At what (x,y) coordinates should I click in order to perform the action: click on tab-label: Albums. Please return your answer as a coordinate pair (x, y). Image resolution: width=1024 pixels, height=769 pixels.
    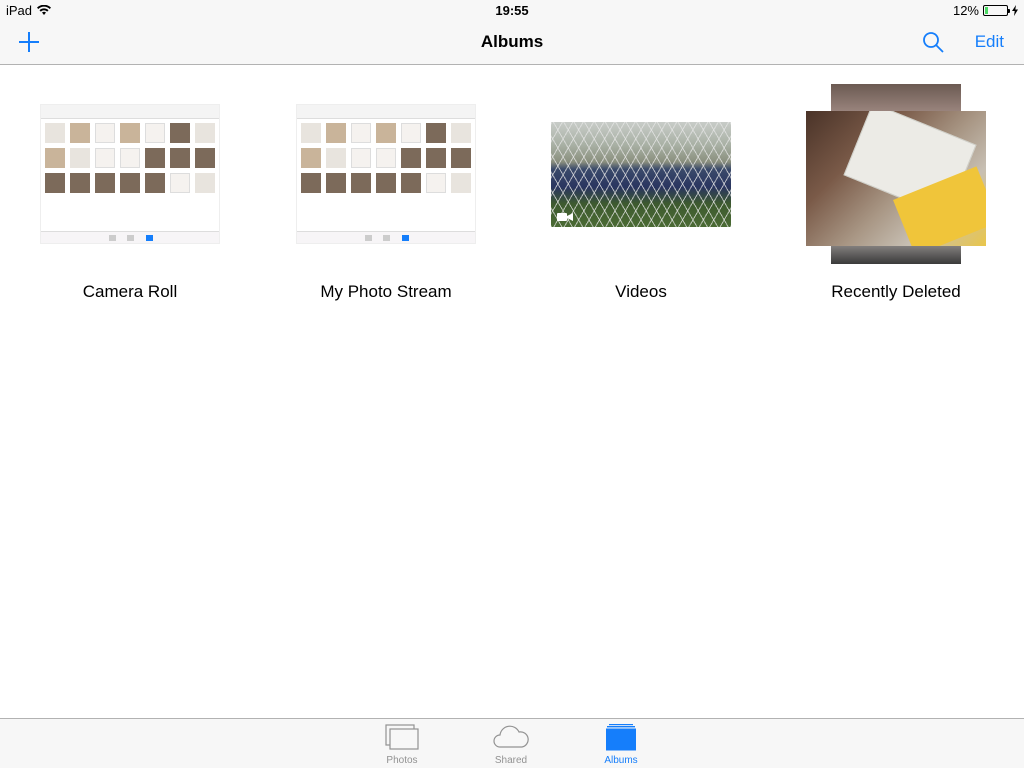
    Looking at the image, I should click on (621, 760).